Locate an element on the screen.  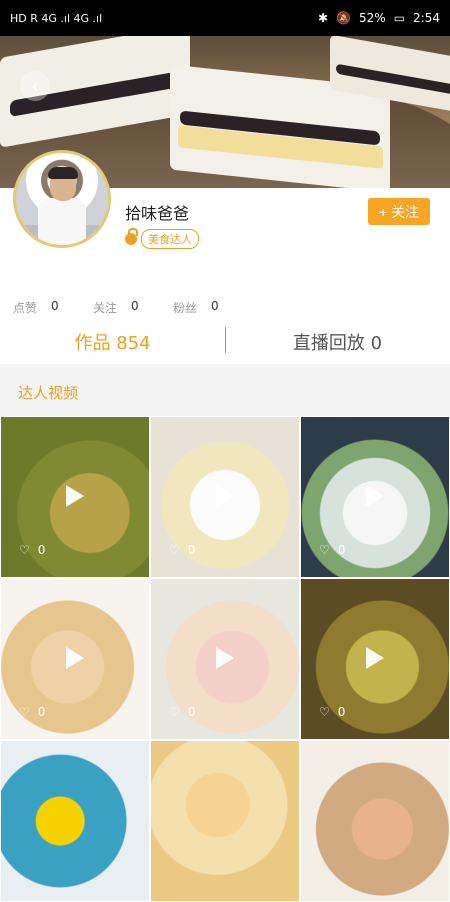
section-title: 达人视频 is located at coordinates (48, 393).